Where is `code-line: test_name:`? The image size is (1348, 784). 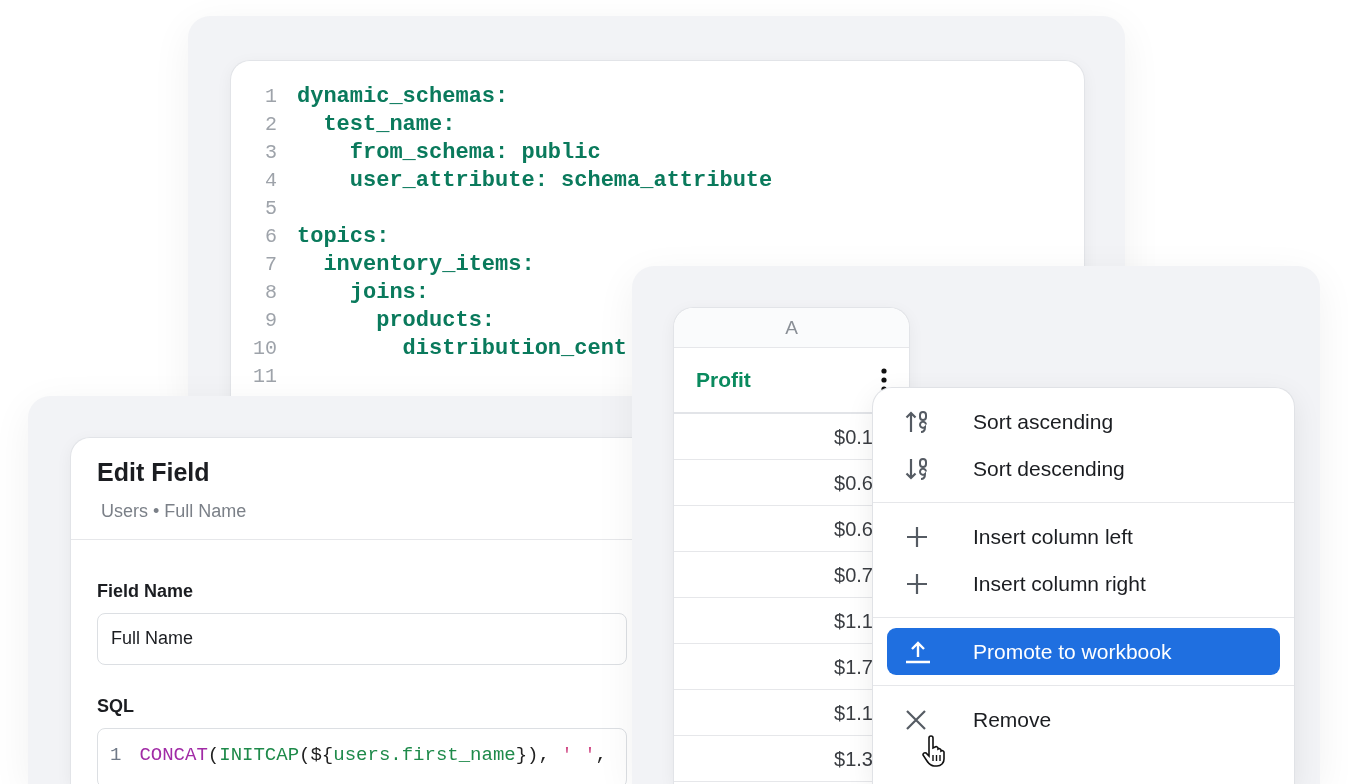 code-line: test_name: is located at coordinates (389, 125).